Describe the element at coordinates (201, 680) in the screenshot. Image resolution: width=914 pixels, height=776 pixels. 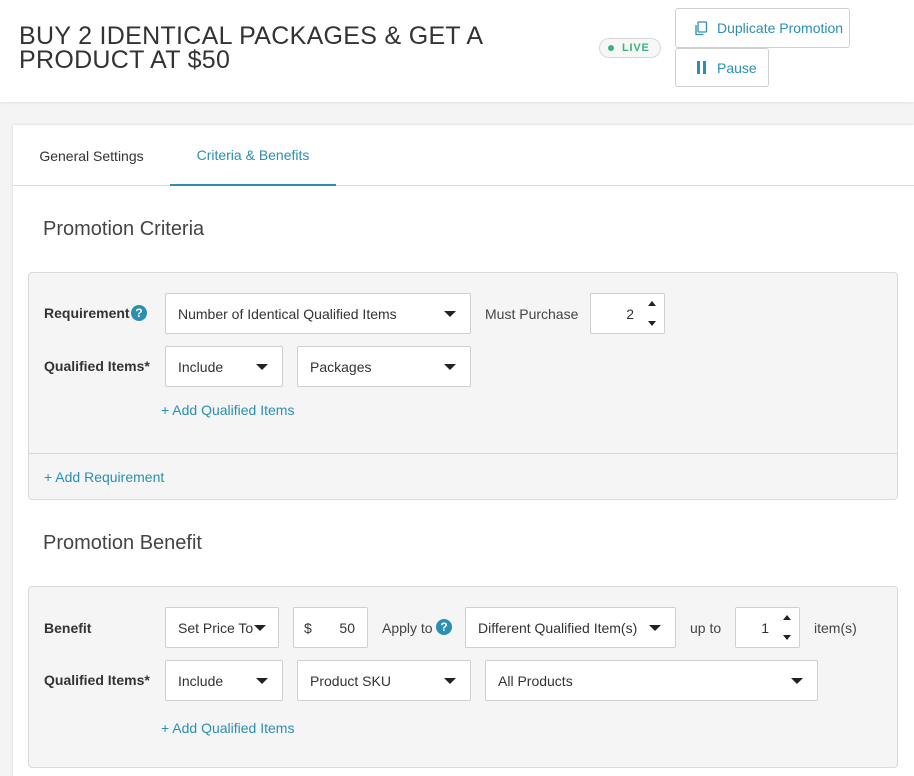
I see `benefit-qualified-mode-value: Include` at that location.